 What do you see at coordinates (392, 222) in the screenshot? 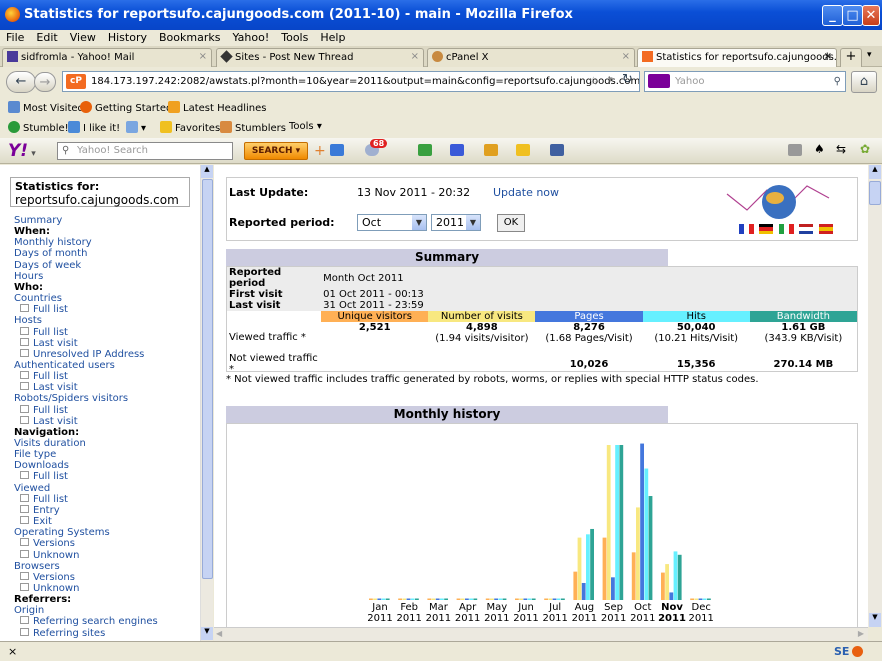
I see `month-select: Oct ▼` at bounding box center [392, 222].